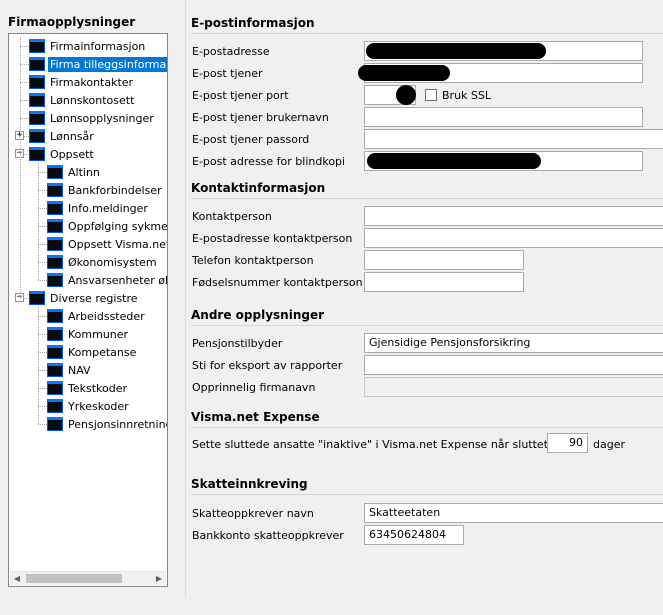  I want to click on tree-item: Ansvarsenheter økonomi, so click(107, 280).